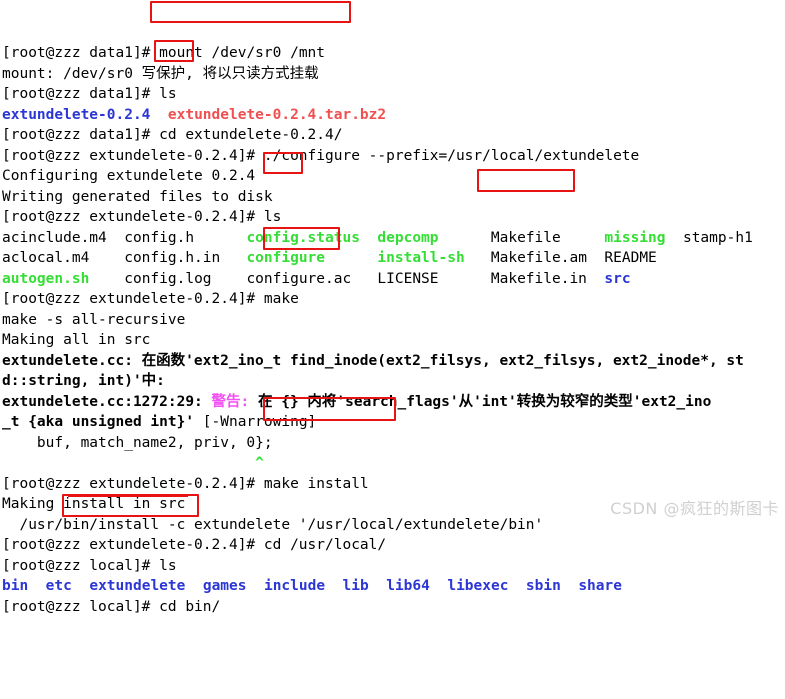 The width and height of the screenshot is (785, 699). Describe the element at coordinates (694, 508) in the screenshot. I see `csdn-watermark: CSDN @疯狂的斯图卡` at that location.